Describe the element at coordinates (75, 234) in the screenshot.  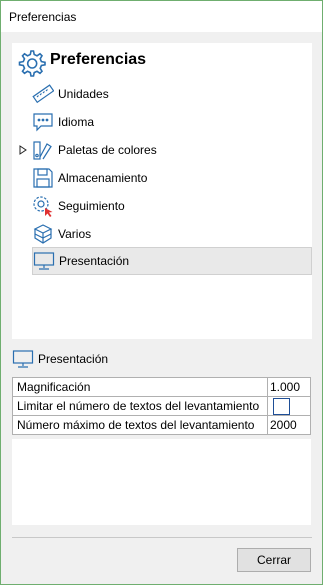
I see `tree-item-label: Varios` at that location.